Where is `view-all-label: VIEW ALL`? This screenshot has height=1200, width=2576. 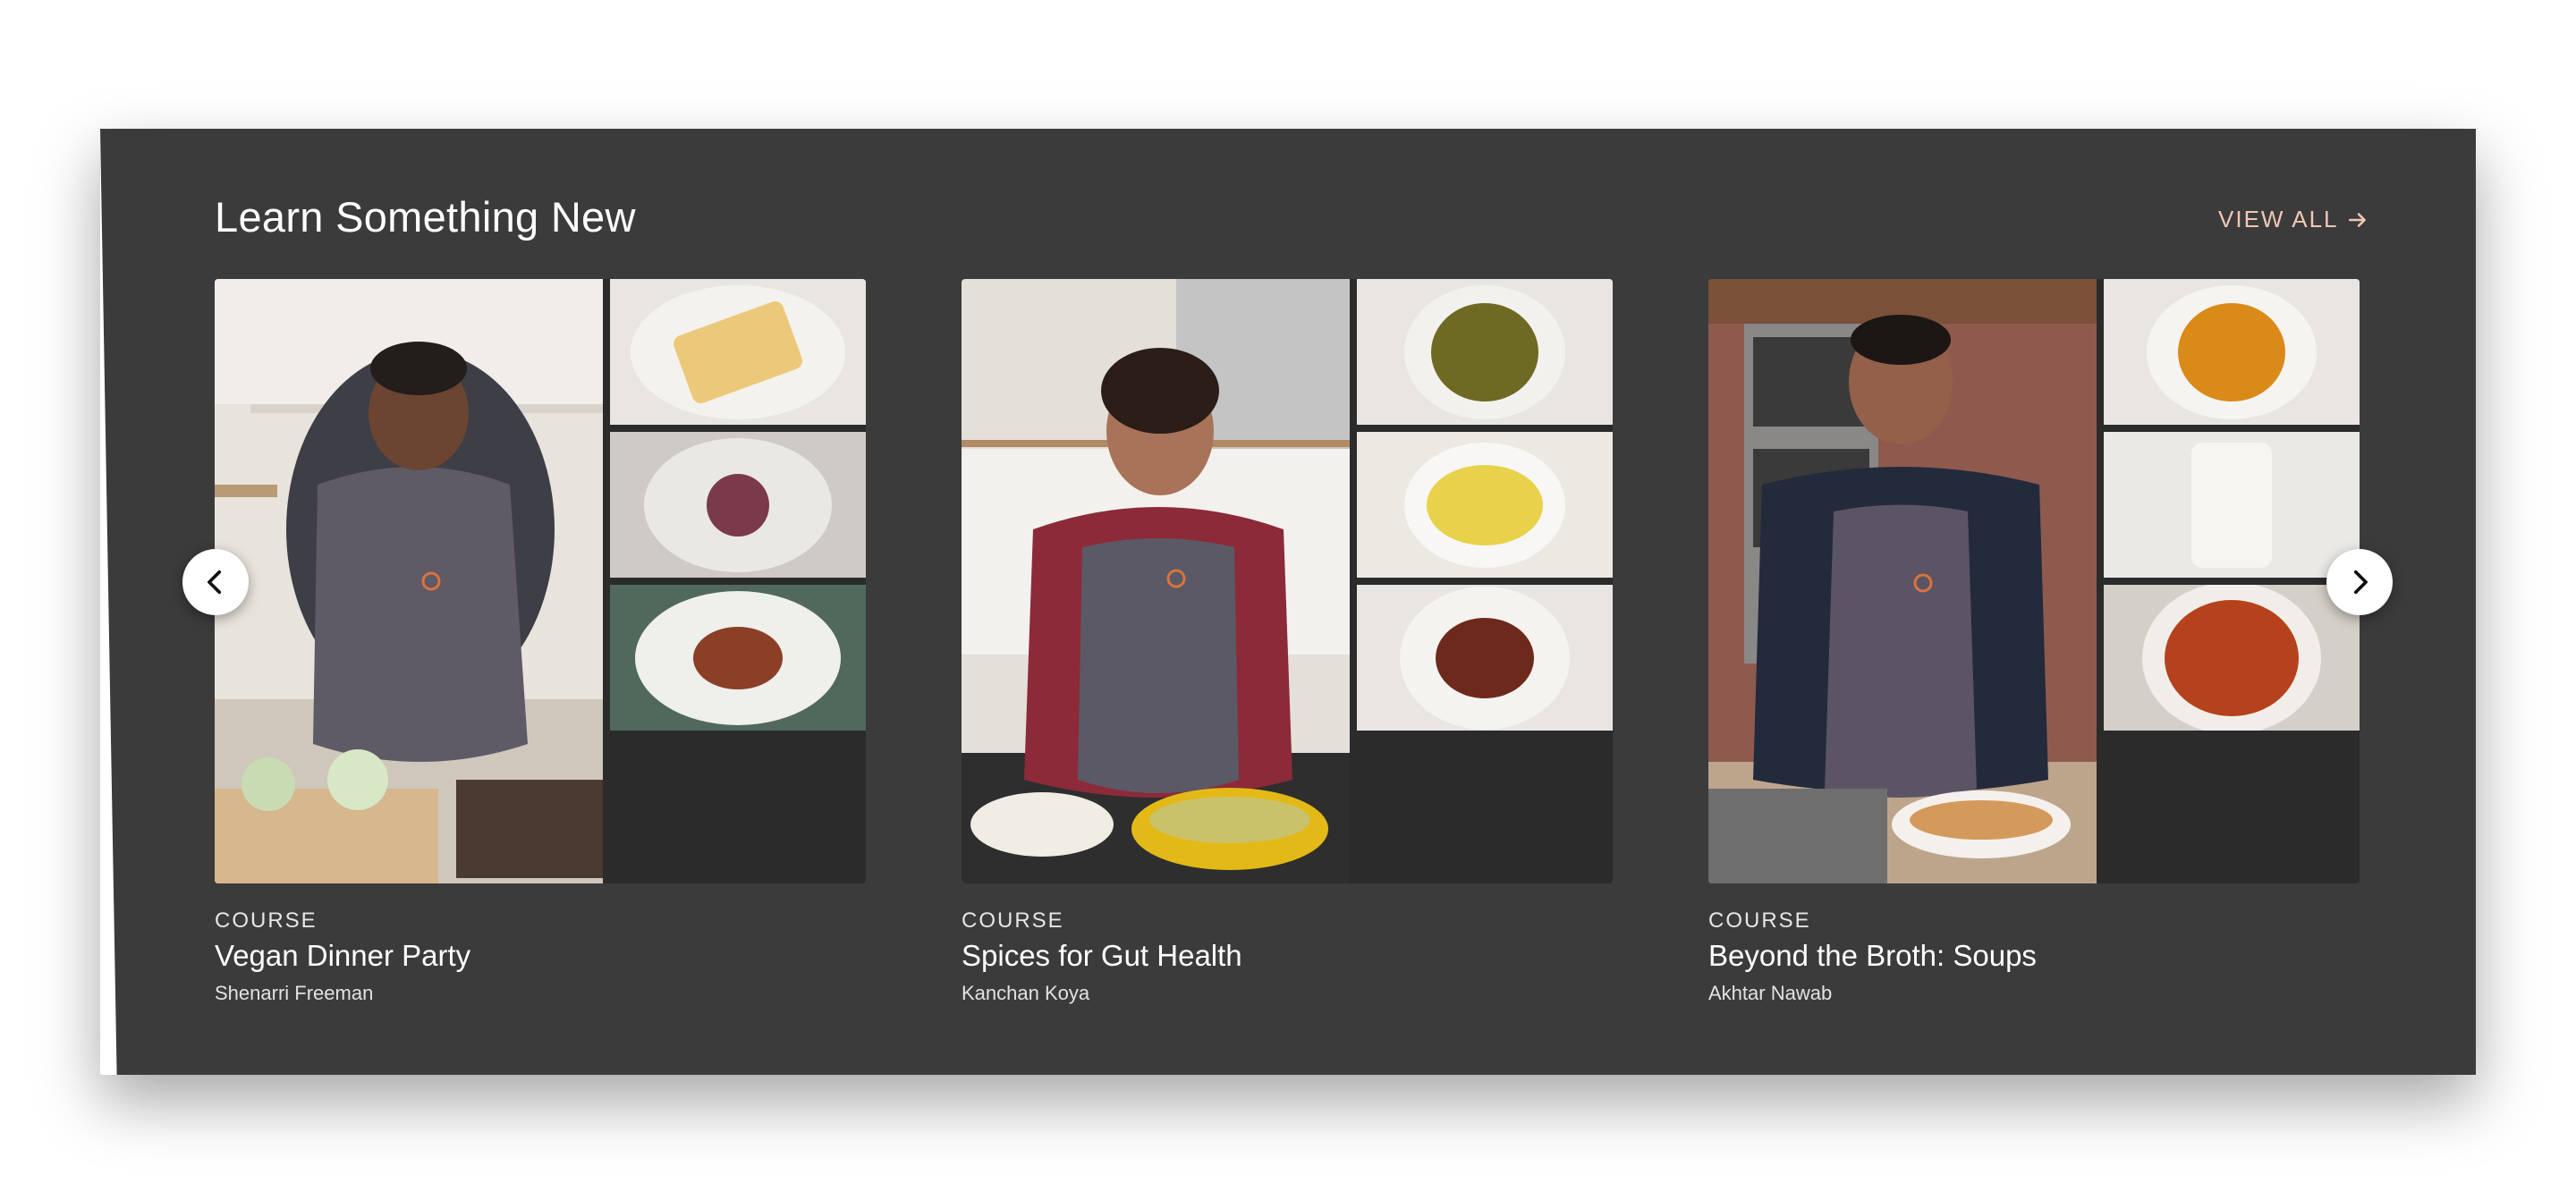
view-all-label: VIEW ALL is located at coordinates (2278, 219).